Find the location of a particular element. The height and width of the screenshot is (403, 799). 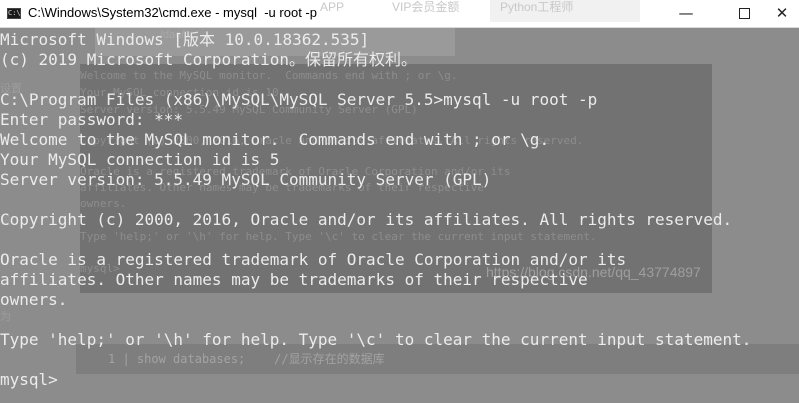

maximize-icon is located at coordinates (744, 13).